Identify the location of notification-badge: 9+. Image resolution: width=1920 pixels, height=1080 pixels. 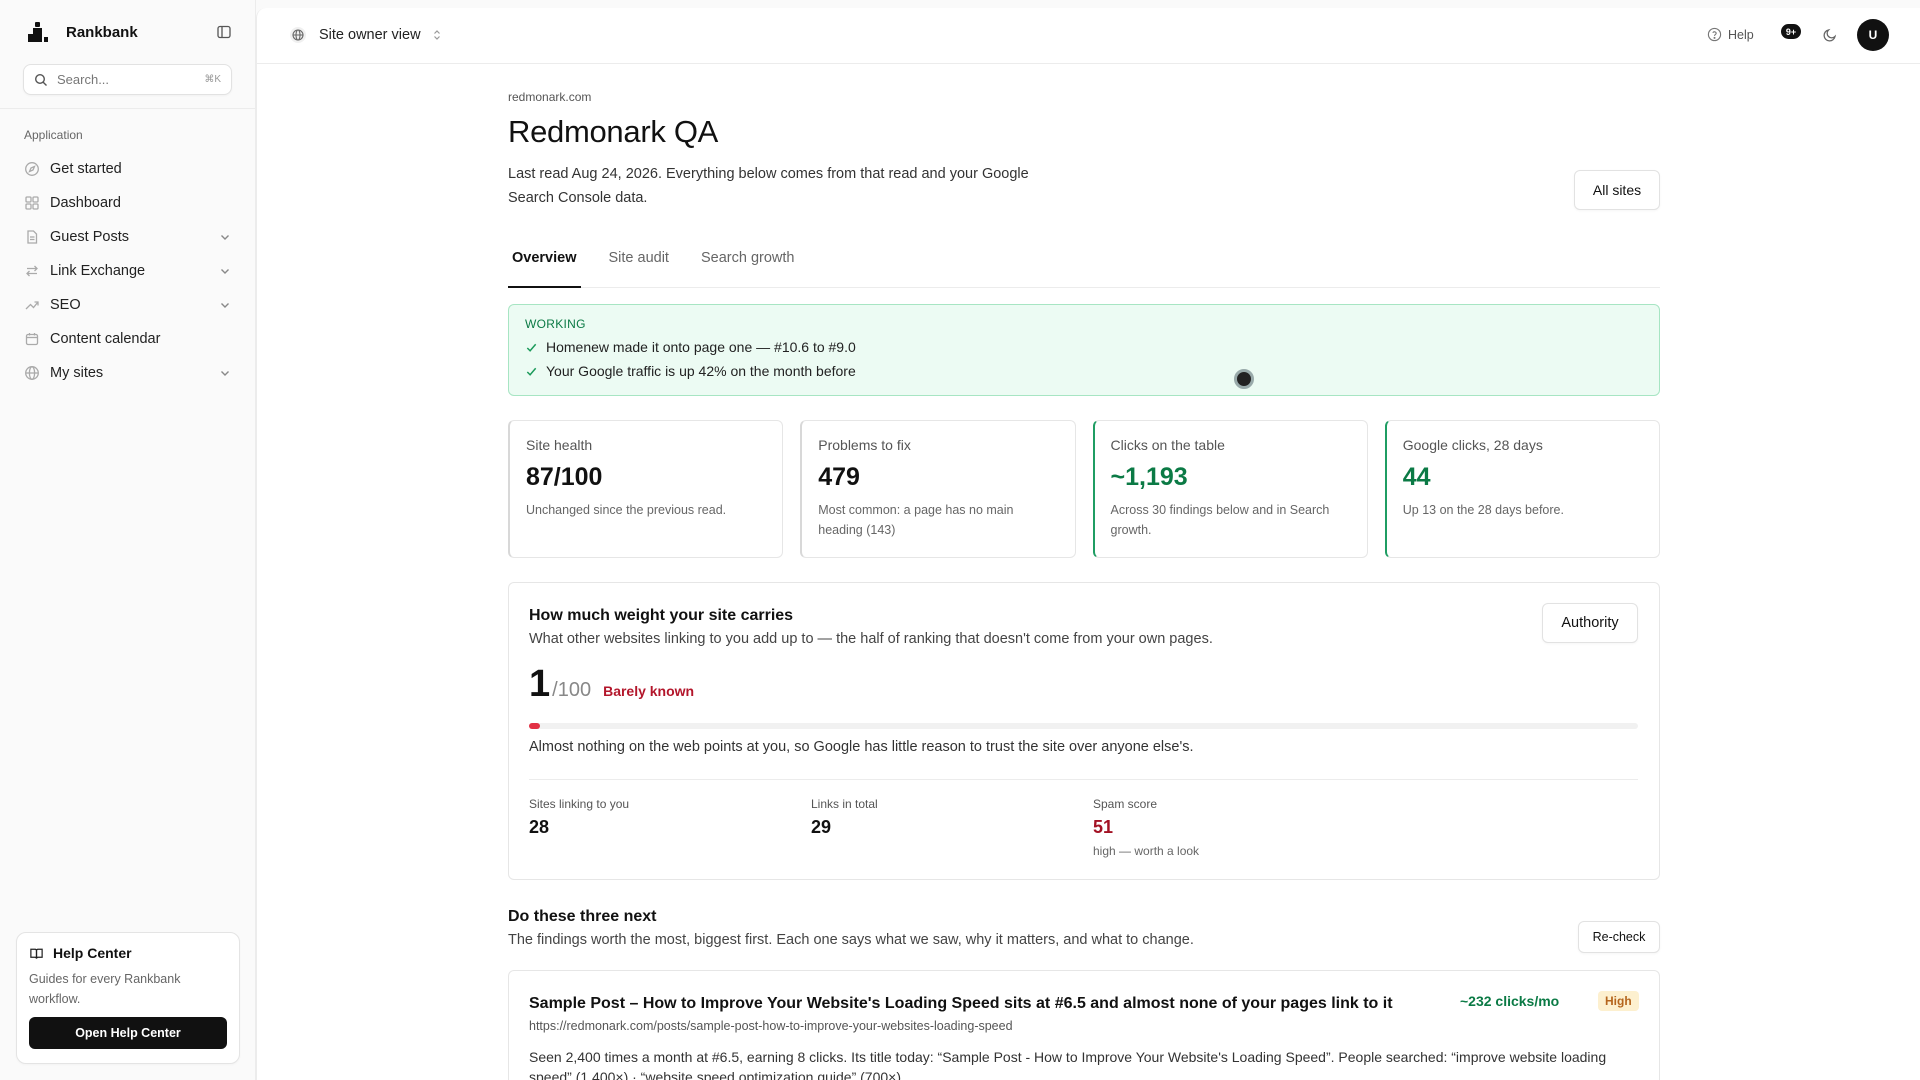
(1791, 31).